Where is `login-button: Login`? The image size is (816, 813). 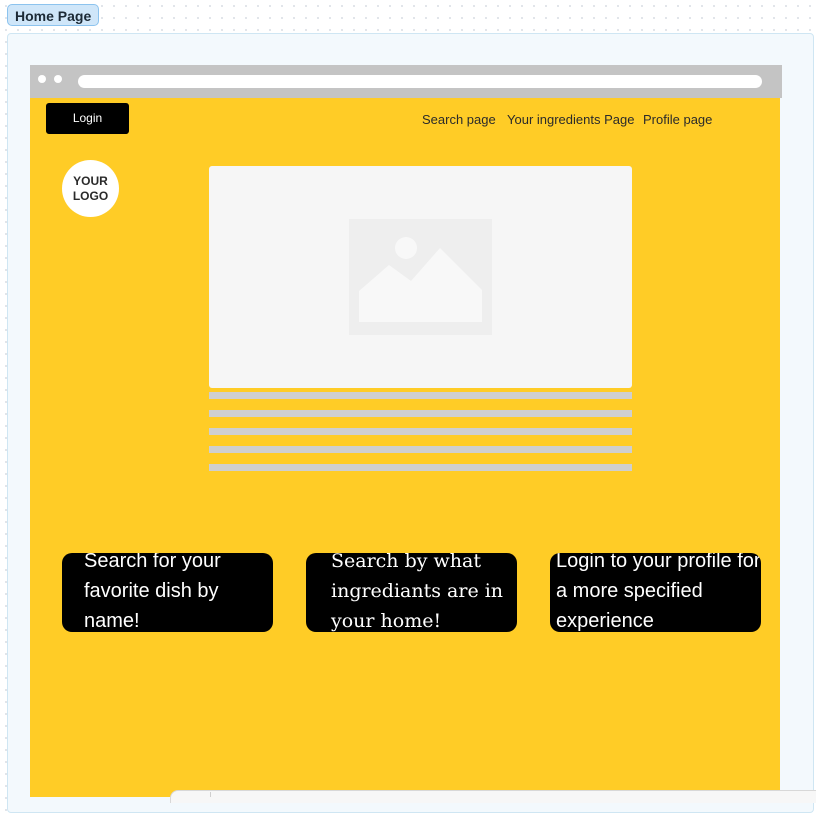 login-button: Login is located at coordinates (87, 118).